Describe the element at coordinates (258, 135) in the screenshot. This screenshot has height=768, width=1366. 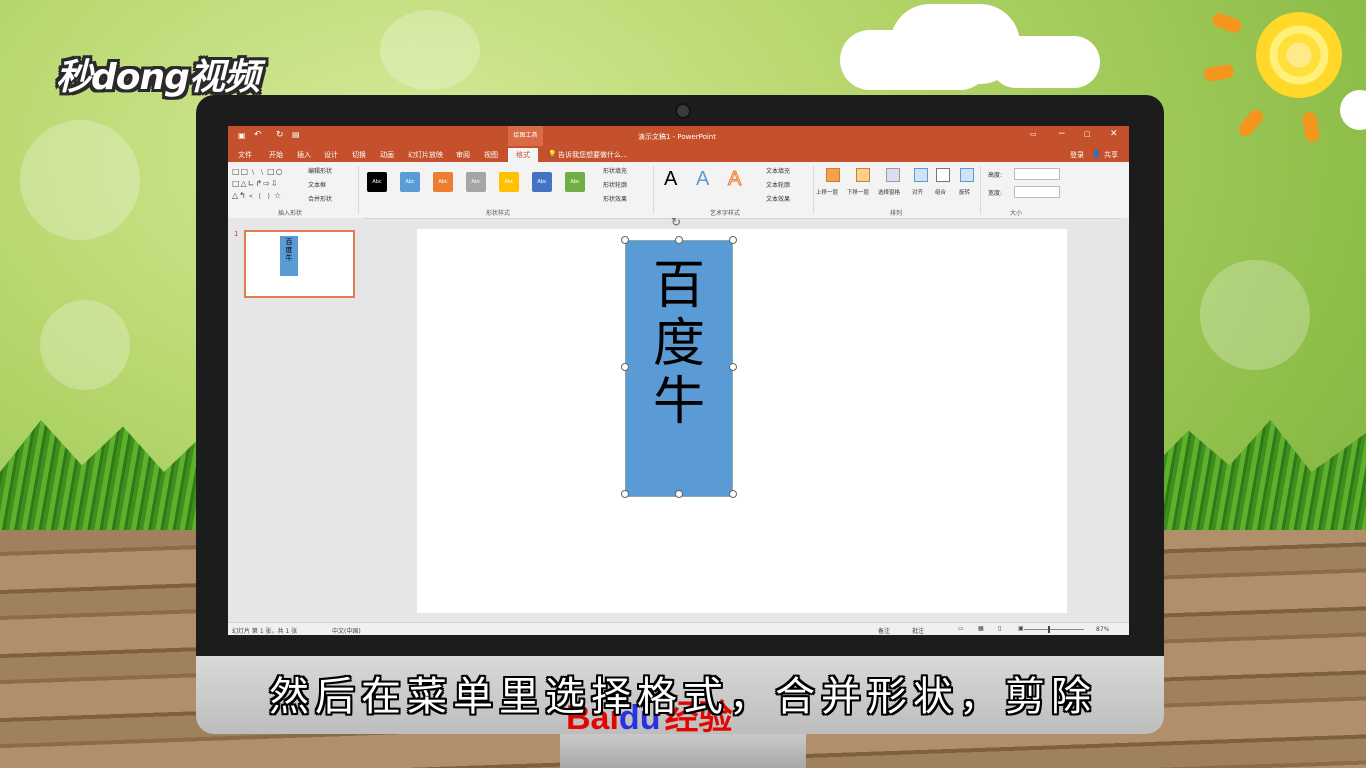
I see `undo-icon: ↶` at that location.